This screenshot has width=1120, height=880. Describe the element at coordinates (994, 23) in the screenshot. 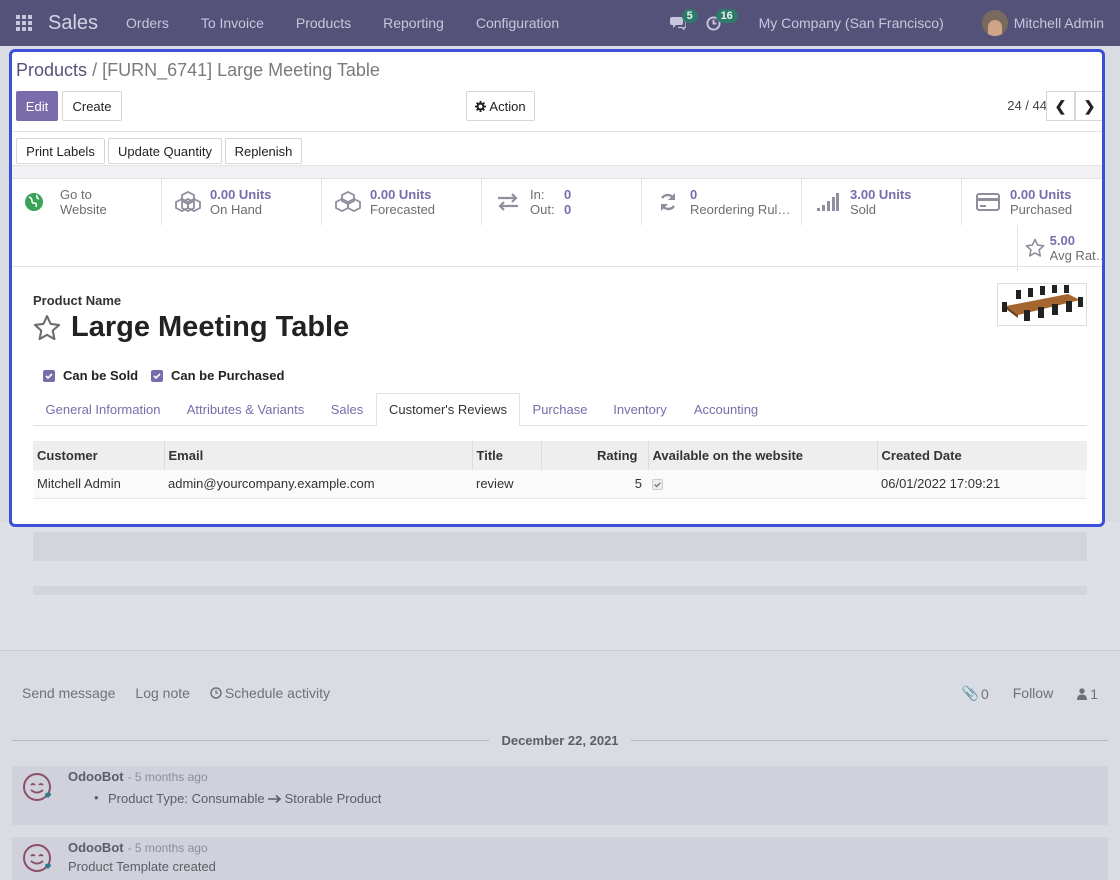

I see `user-avatar` at that location.